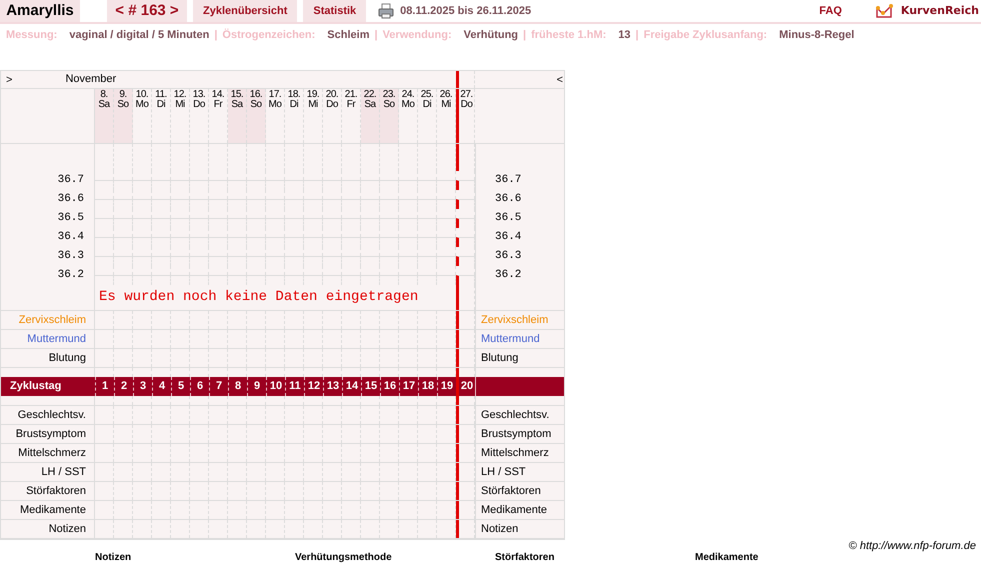 Image resolution: width=981 pixels, height=563 pixels. Describe the element at coordinates (351, 386) in the screenshot. I see `cycle-day-number: 14` at that location.